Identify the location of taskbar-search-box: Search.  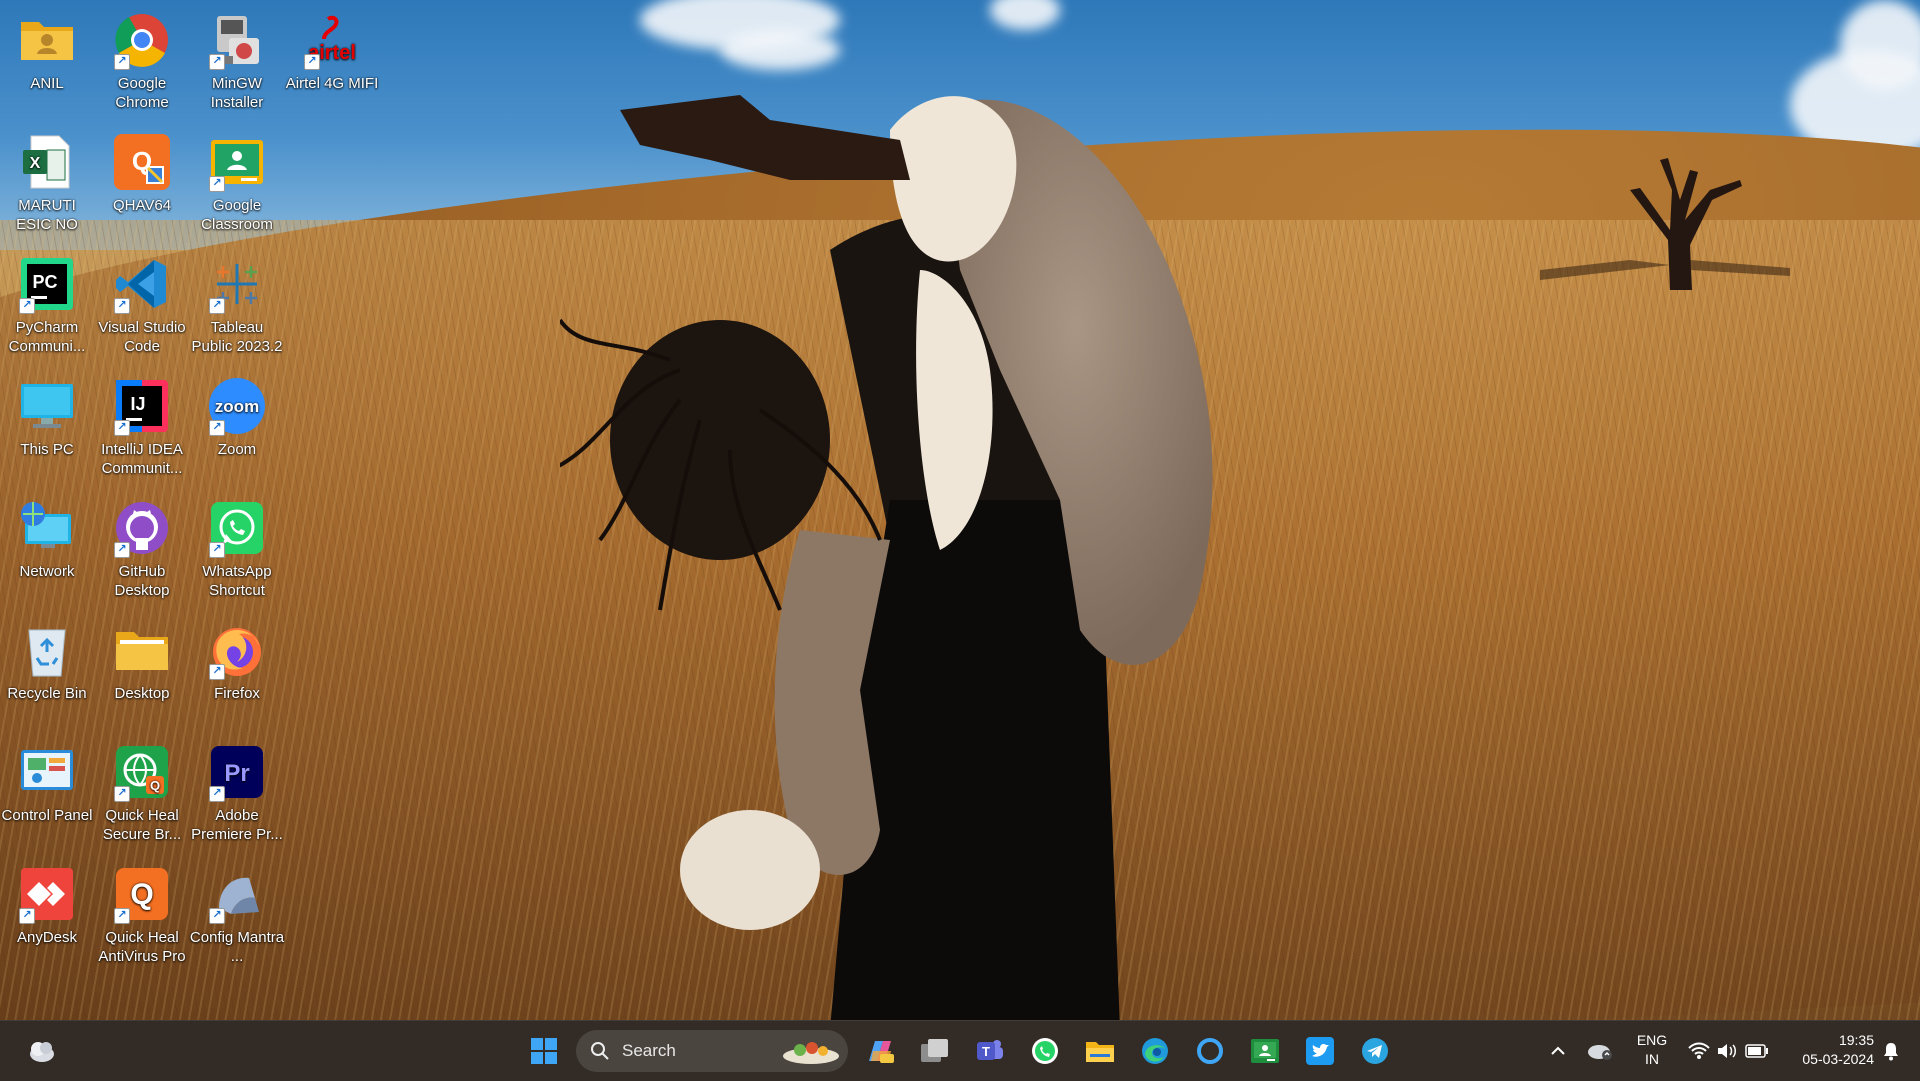
(712, 1051).